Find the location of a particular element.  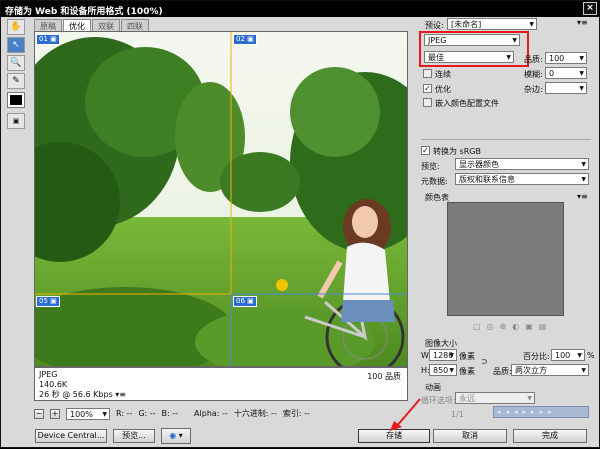

info-menu-icon: ▾≡ is located at coordinates (120, 394).